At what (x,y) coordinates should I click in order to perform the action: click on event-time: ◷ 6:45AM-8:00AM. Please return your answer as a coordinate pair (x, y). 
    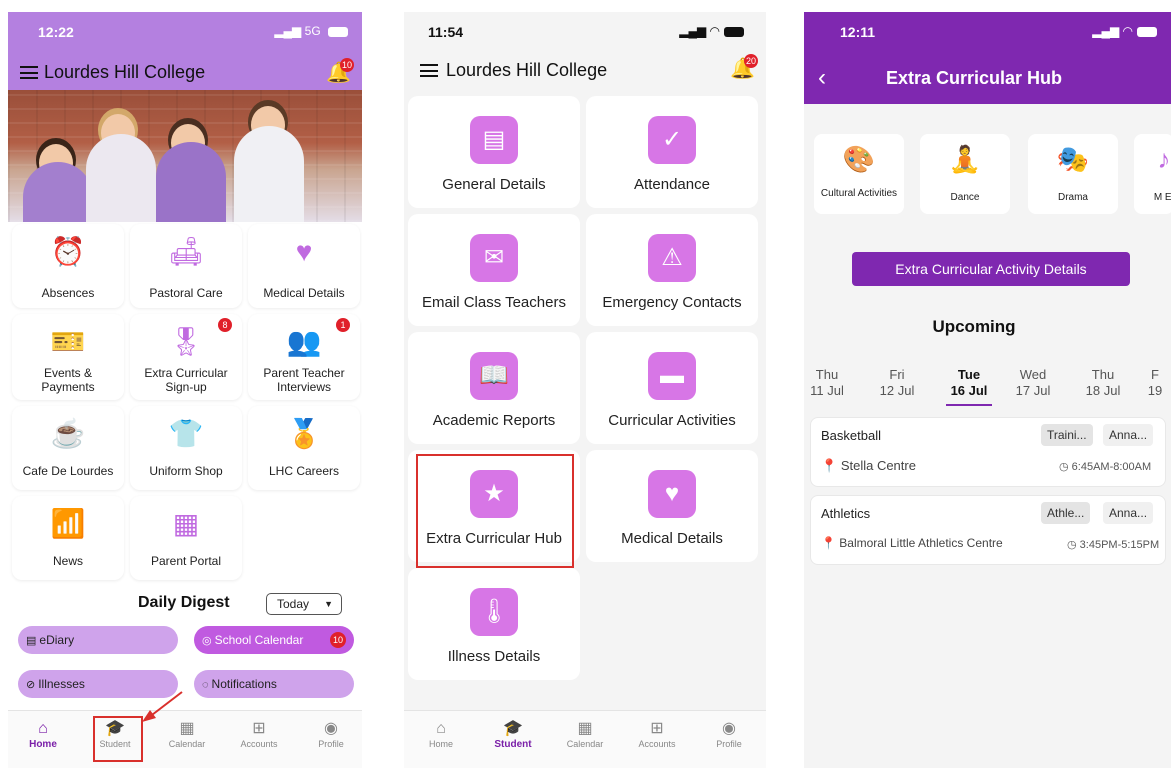
    Looking at the image, I should click on (1105, 466).